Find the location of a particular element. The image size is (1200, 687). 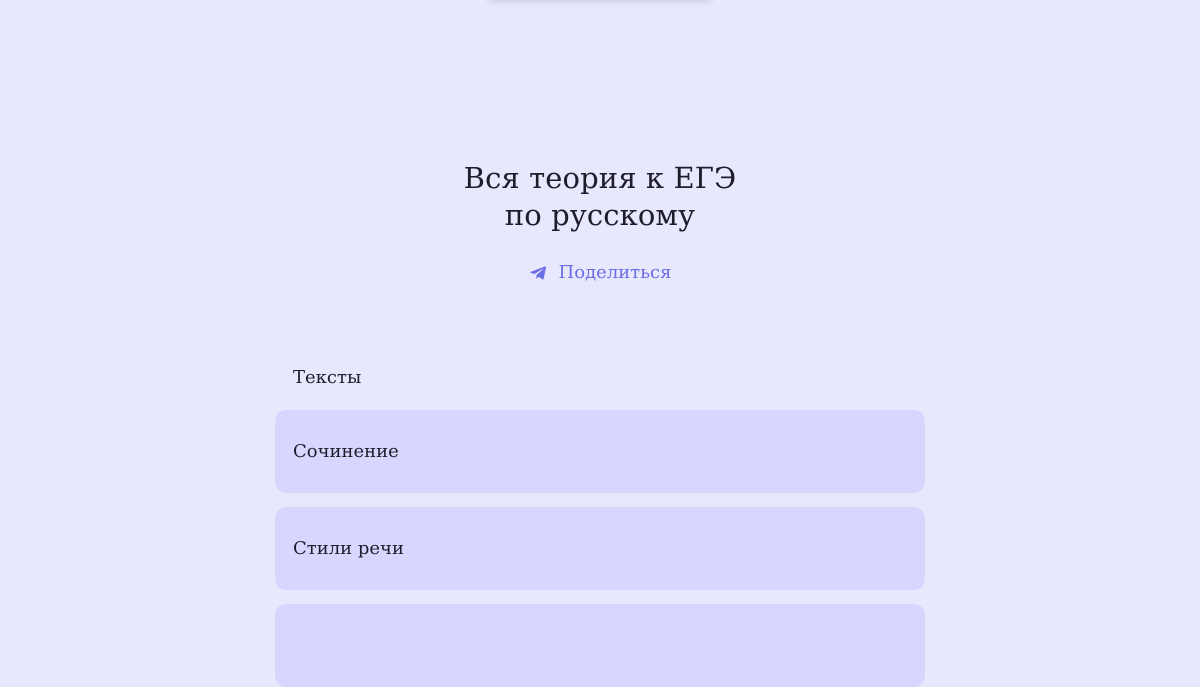

topic-label: Сочинение is located at coordinates (346, 451).